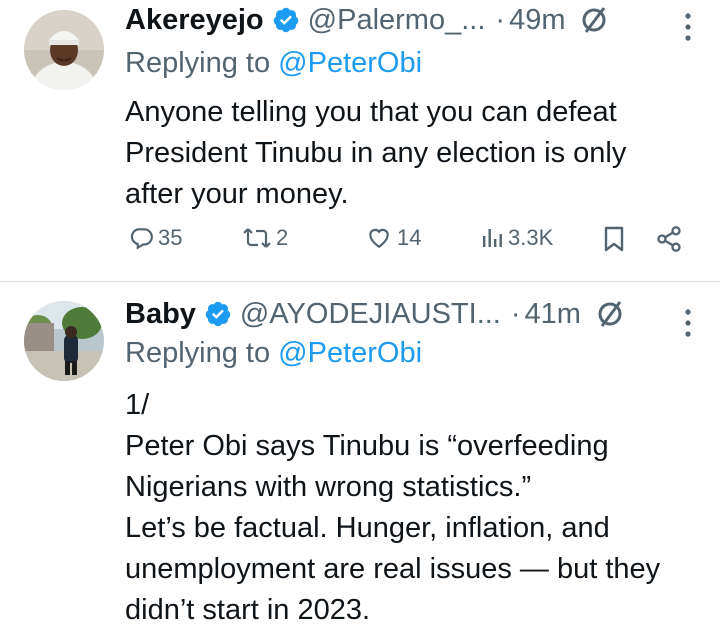 Image resolution: width=720 pixels, height=633 pixels. I want to click on bookmark-icon, so click(614, 239).